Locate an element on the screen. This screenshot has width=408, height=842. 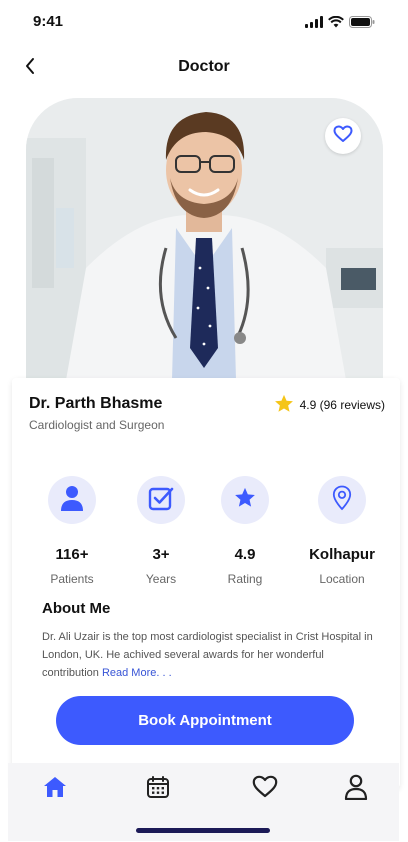
profile-icon is located at coordinates (356, 789).